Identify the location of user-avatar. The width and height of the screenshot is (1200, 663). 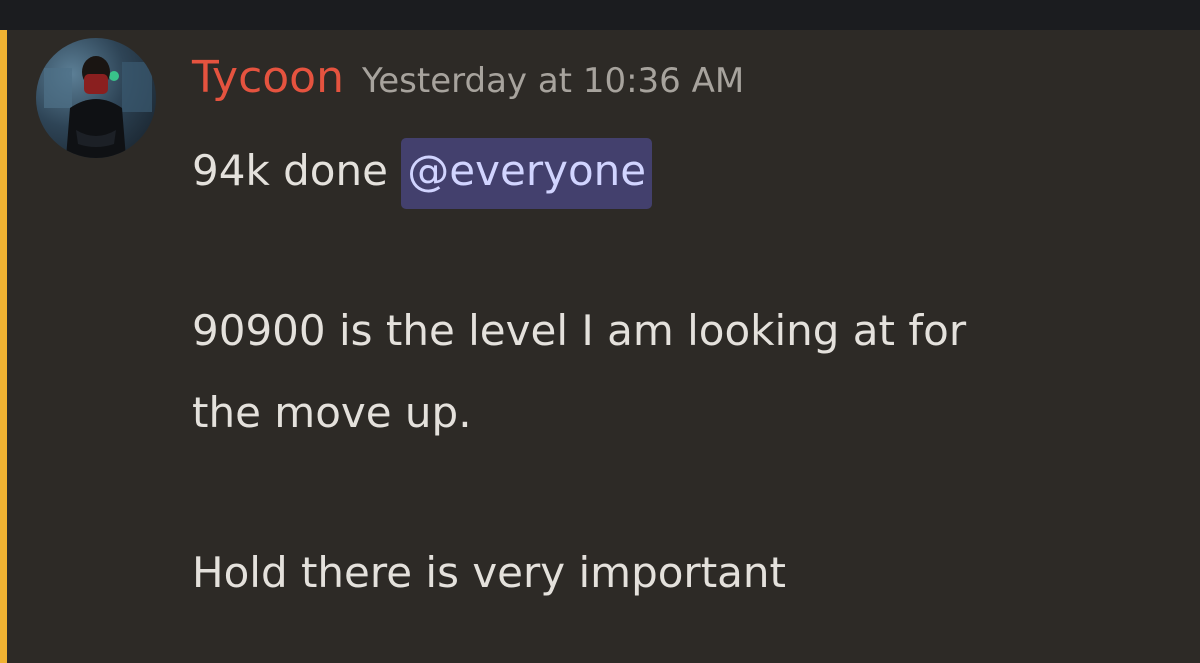
(96, 98).